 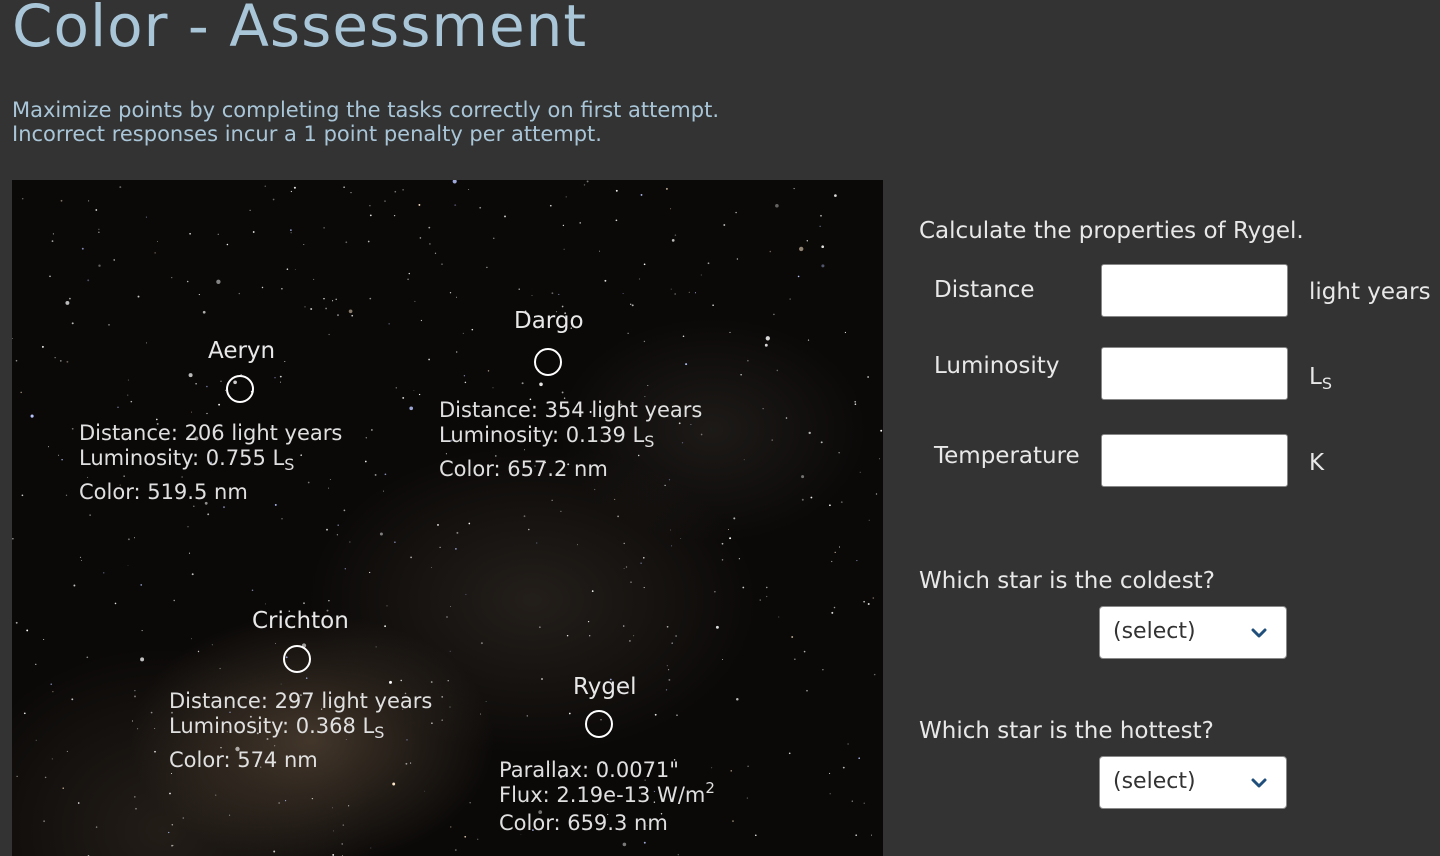 What do you see at coordinates (1067, 581) in the screenshot?
I see `coldest-question: Which star is the coldest?` at bounding box center [1067, 581].